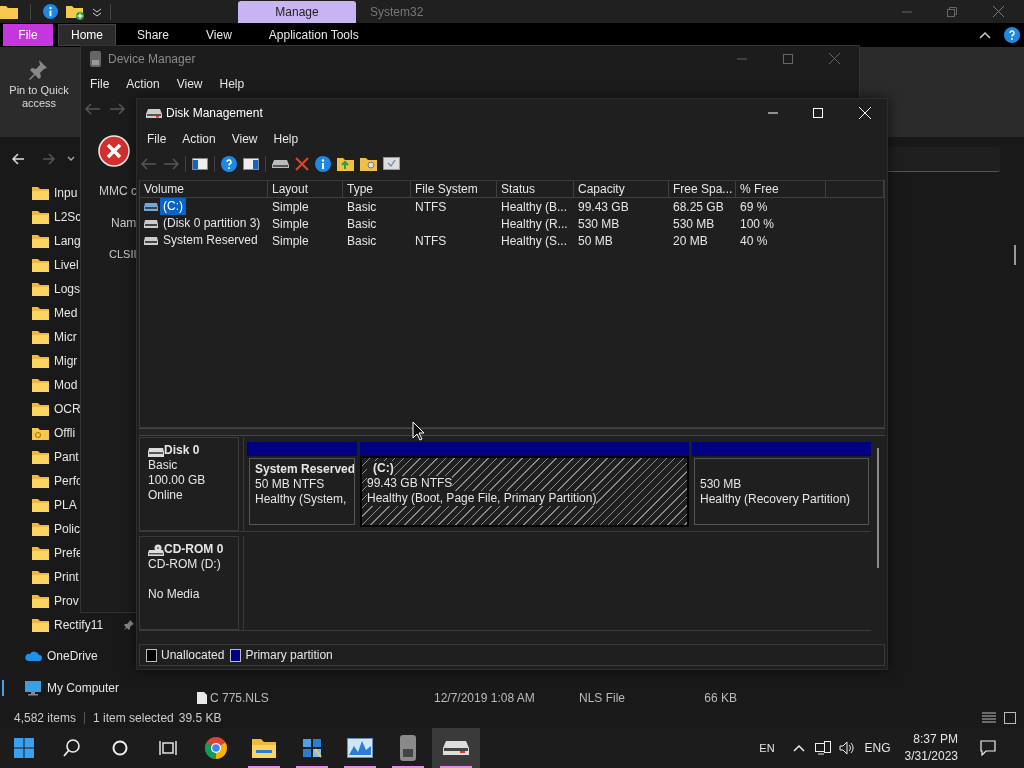  Describe the element at coordinates (40, 313) in the screenshot. I see `nav-item: Med` at that location.